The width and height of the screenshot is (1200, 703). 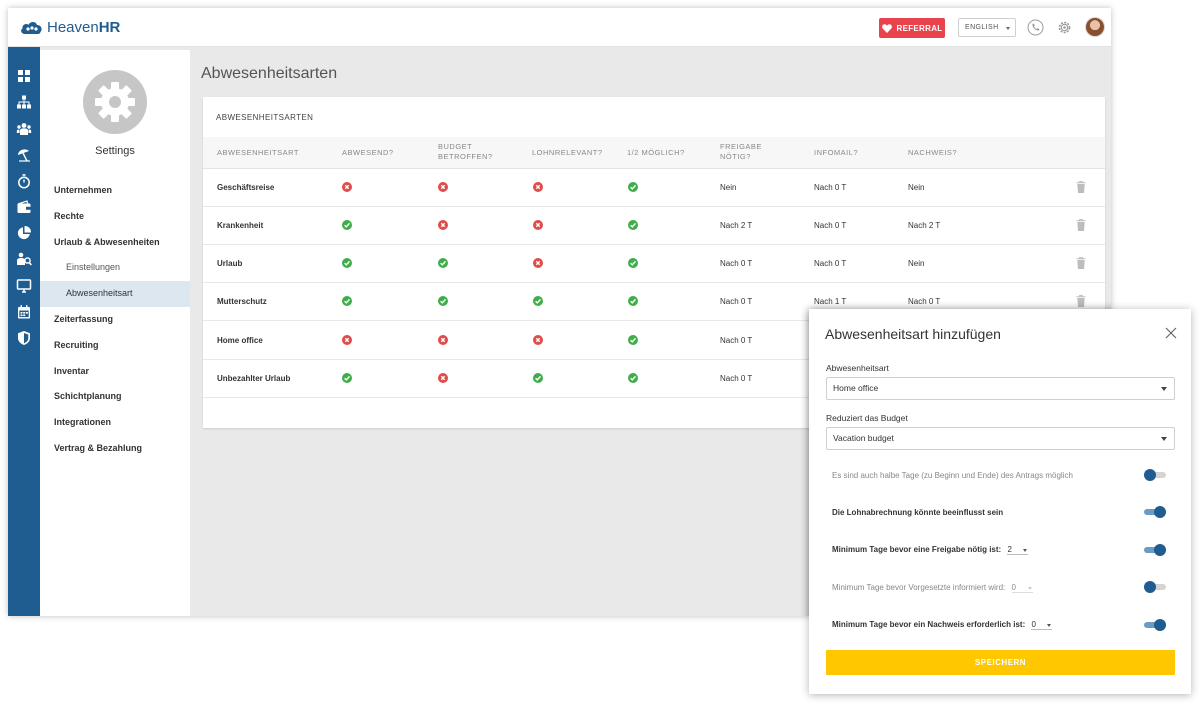 What do you see at coordinates (24, 181) in the screenshot?
I see `stopwatch-icon` at bounding box center [24, 181].